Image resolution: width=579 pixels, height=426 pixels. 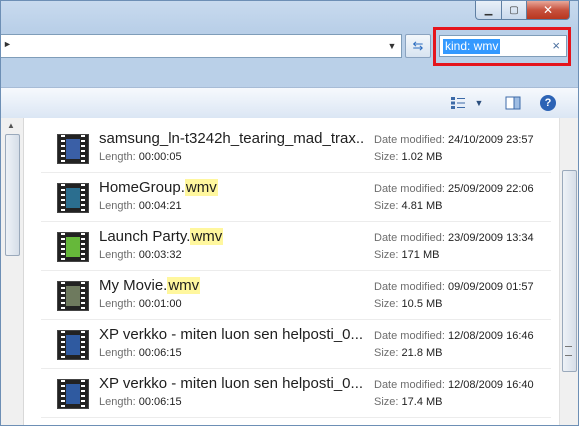 I want to click on length-value: 00:01:00, so click(x=160, y=304).